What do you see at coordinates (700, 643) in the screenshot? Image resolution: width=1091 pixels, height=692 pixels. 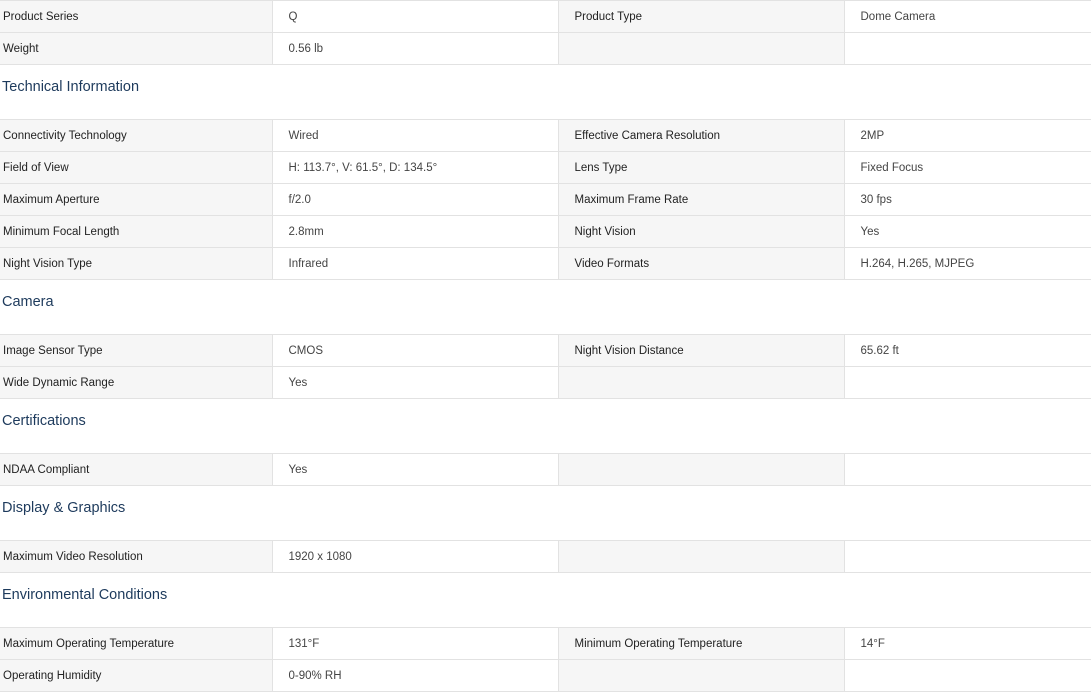 I see `spec-label: Minimum Operating Temperature` at bounding box center [700, 643].